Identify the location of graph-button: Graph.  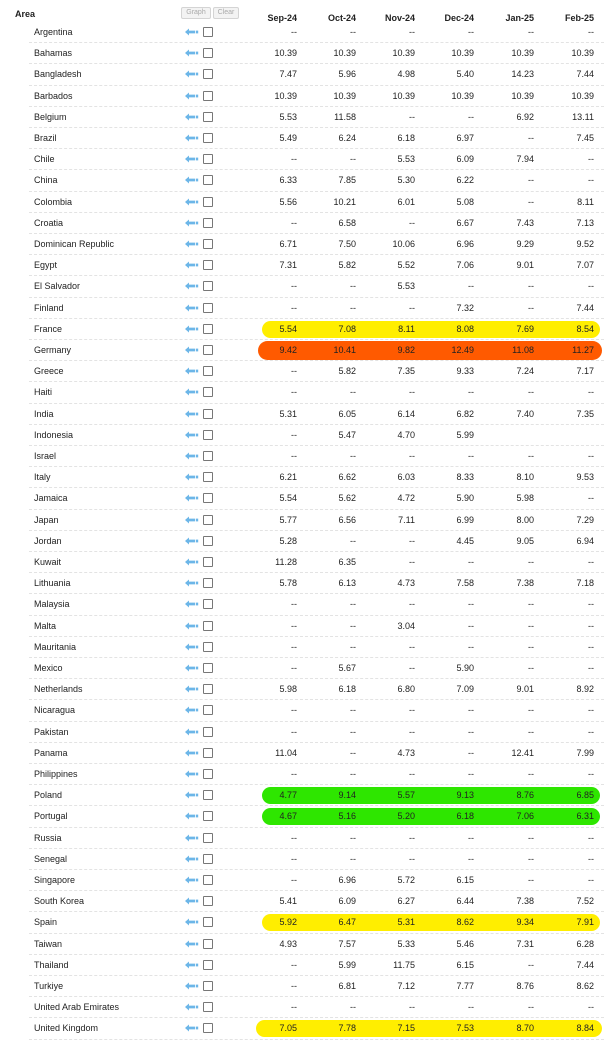
(196, 13).